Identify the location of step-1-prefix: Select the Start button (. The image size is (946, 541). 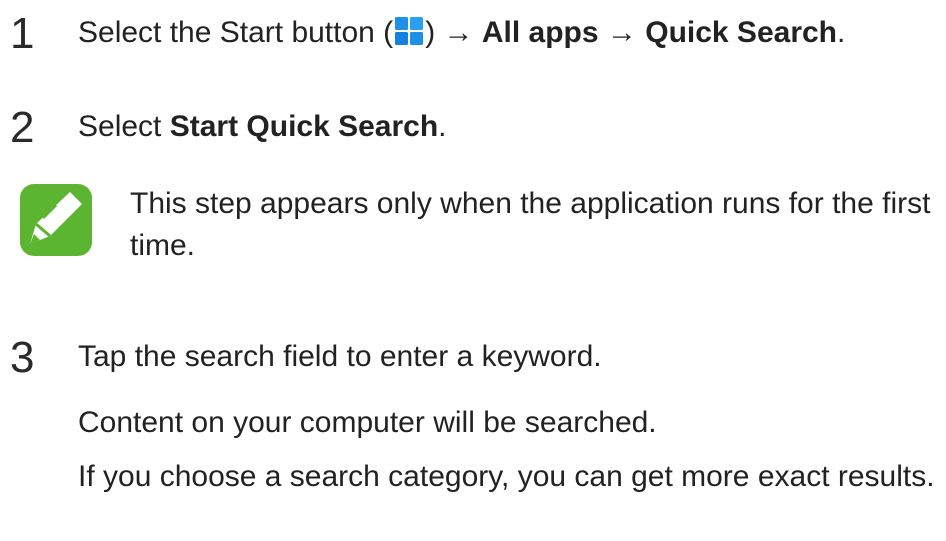
(236, 32).